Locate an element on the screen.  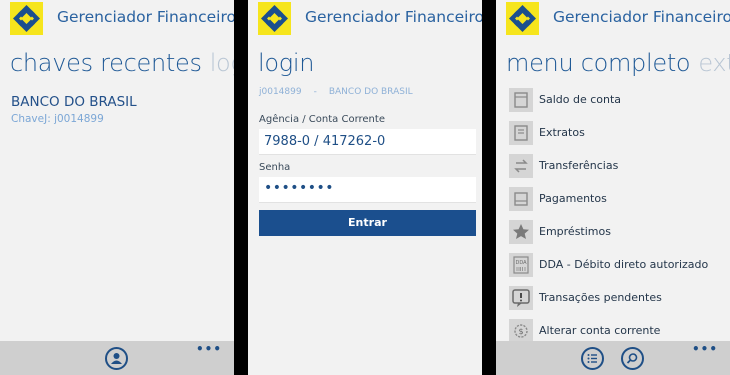
user-key: j0014899 is located at coordinates (280, 92).